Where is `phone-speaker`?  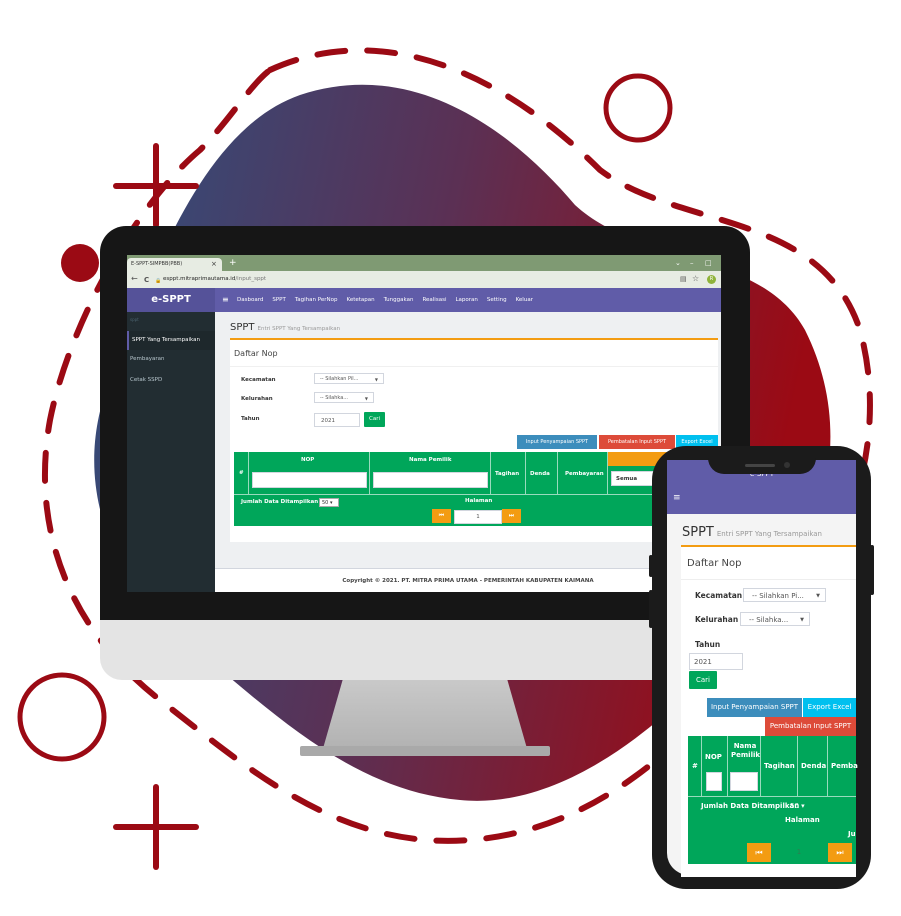 phone-speaker is located at coordinates (760, 465).